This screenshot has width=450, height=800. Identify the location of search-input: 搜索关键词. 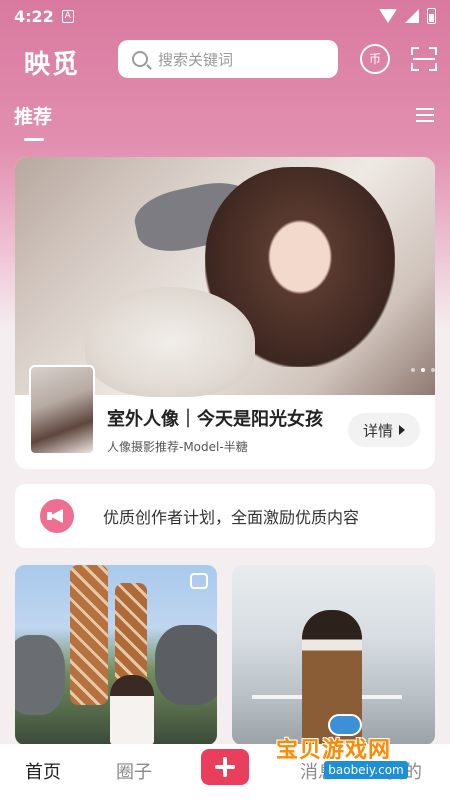
(228, 59).